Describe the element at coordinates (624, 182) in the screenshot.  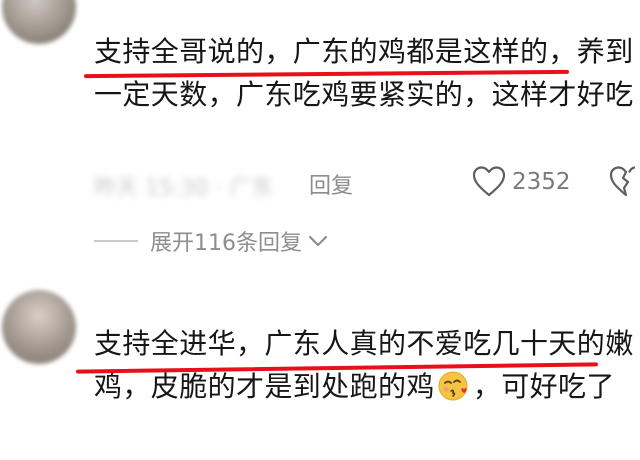
I see `broken-heart-icon` at that location.